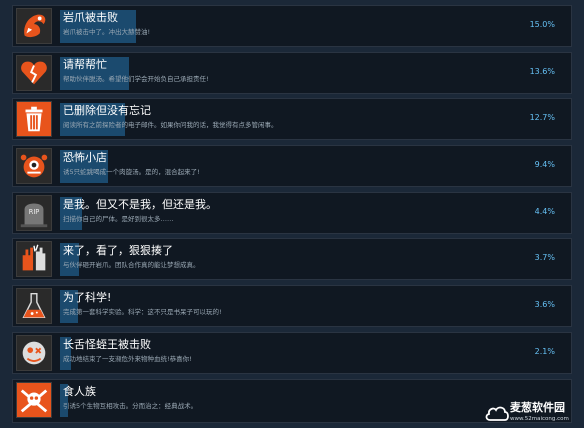 This screenshot has width=584, height=428. I want to click on achievement-description: 与伙伴砸开岩爪。团队合作真的能让梦想成真。, so click(131, 265).